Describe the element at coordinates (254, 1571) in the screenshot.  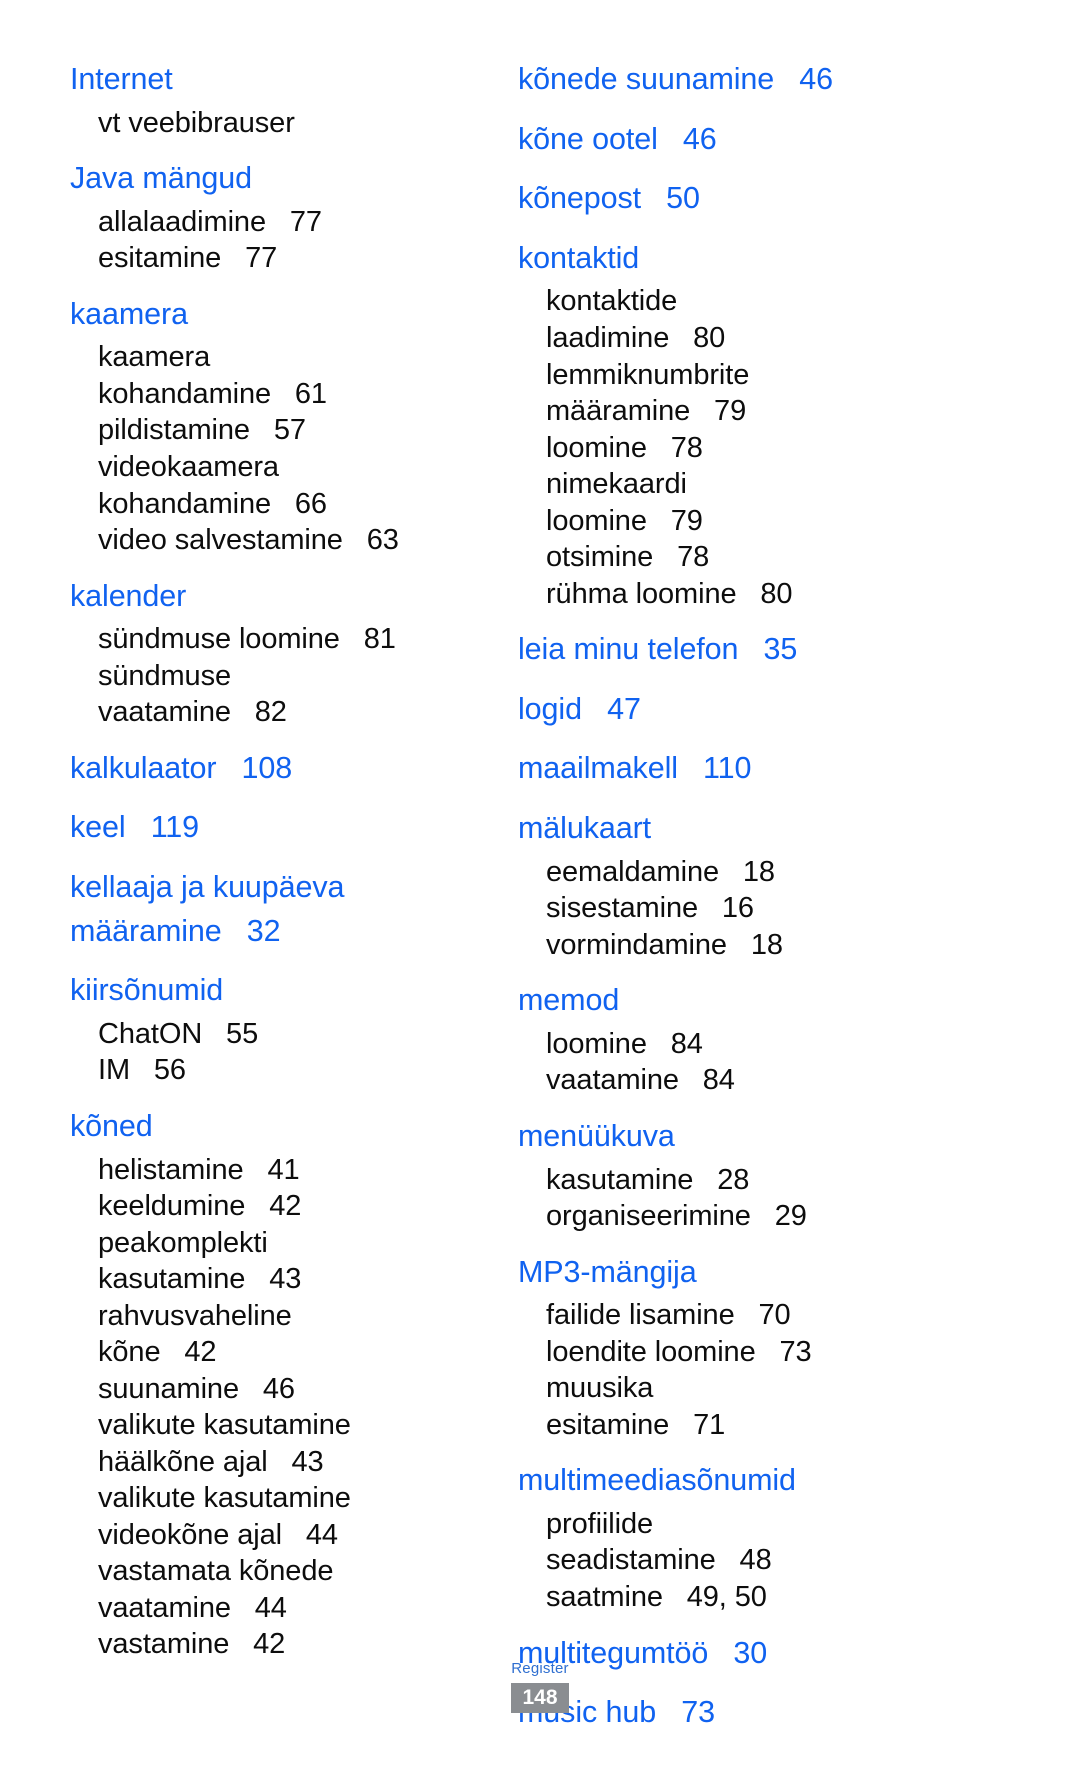
I see `index-subentry: vastamata kõnede` at that location.